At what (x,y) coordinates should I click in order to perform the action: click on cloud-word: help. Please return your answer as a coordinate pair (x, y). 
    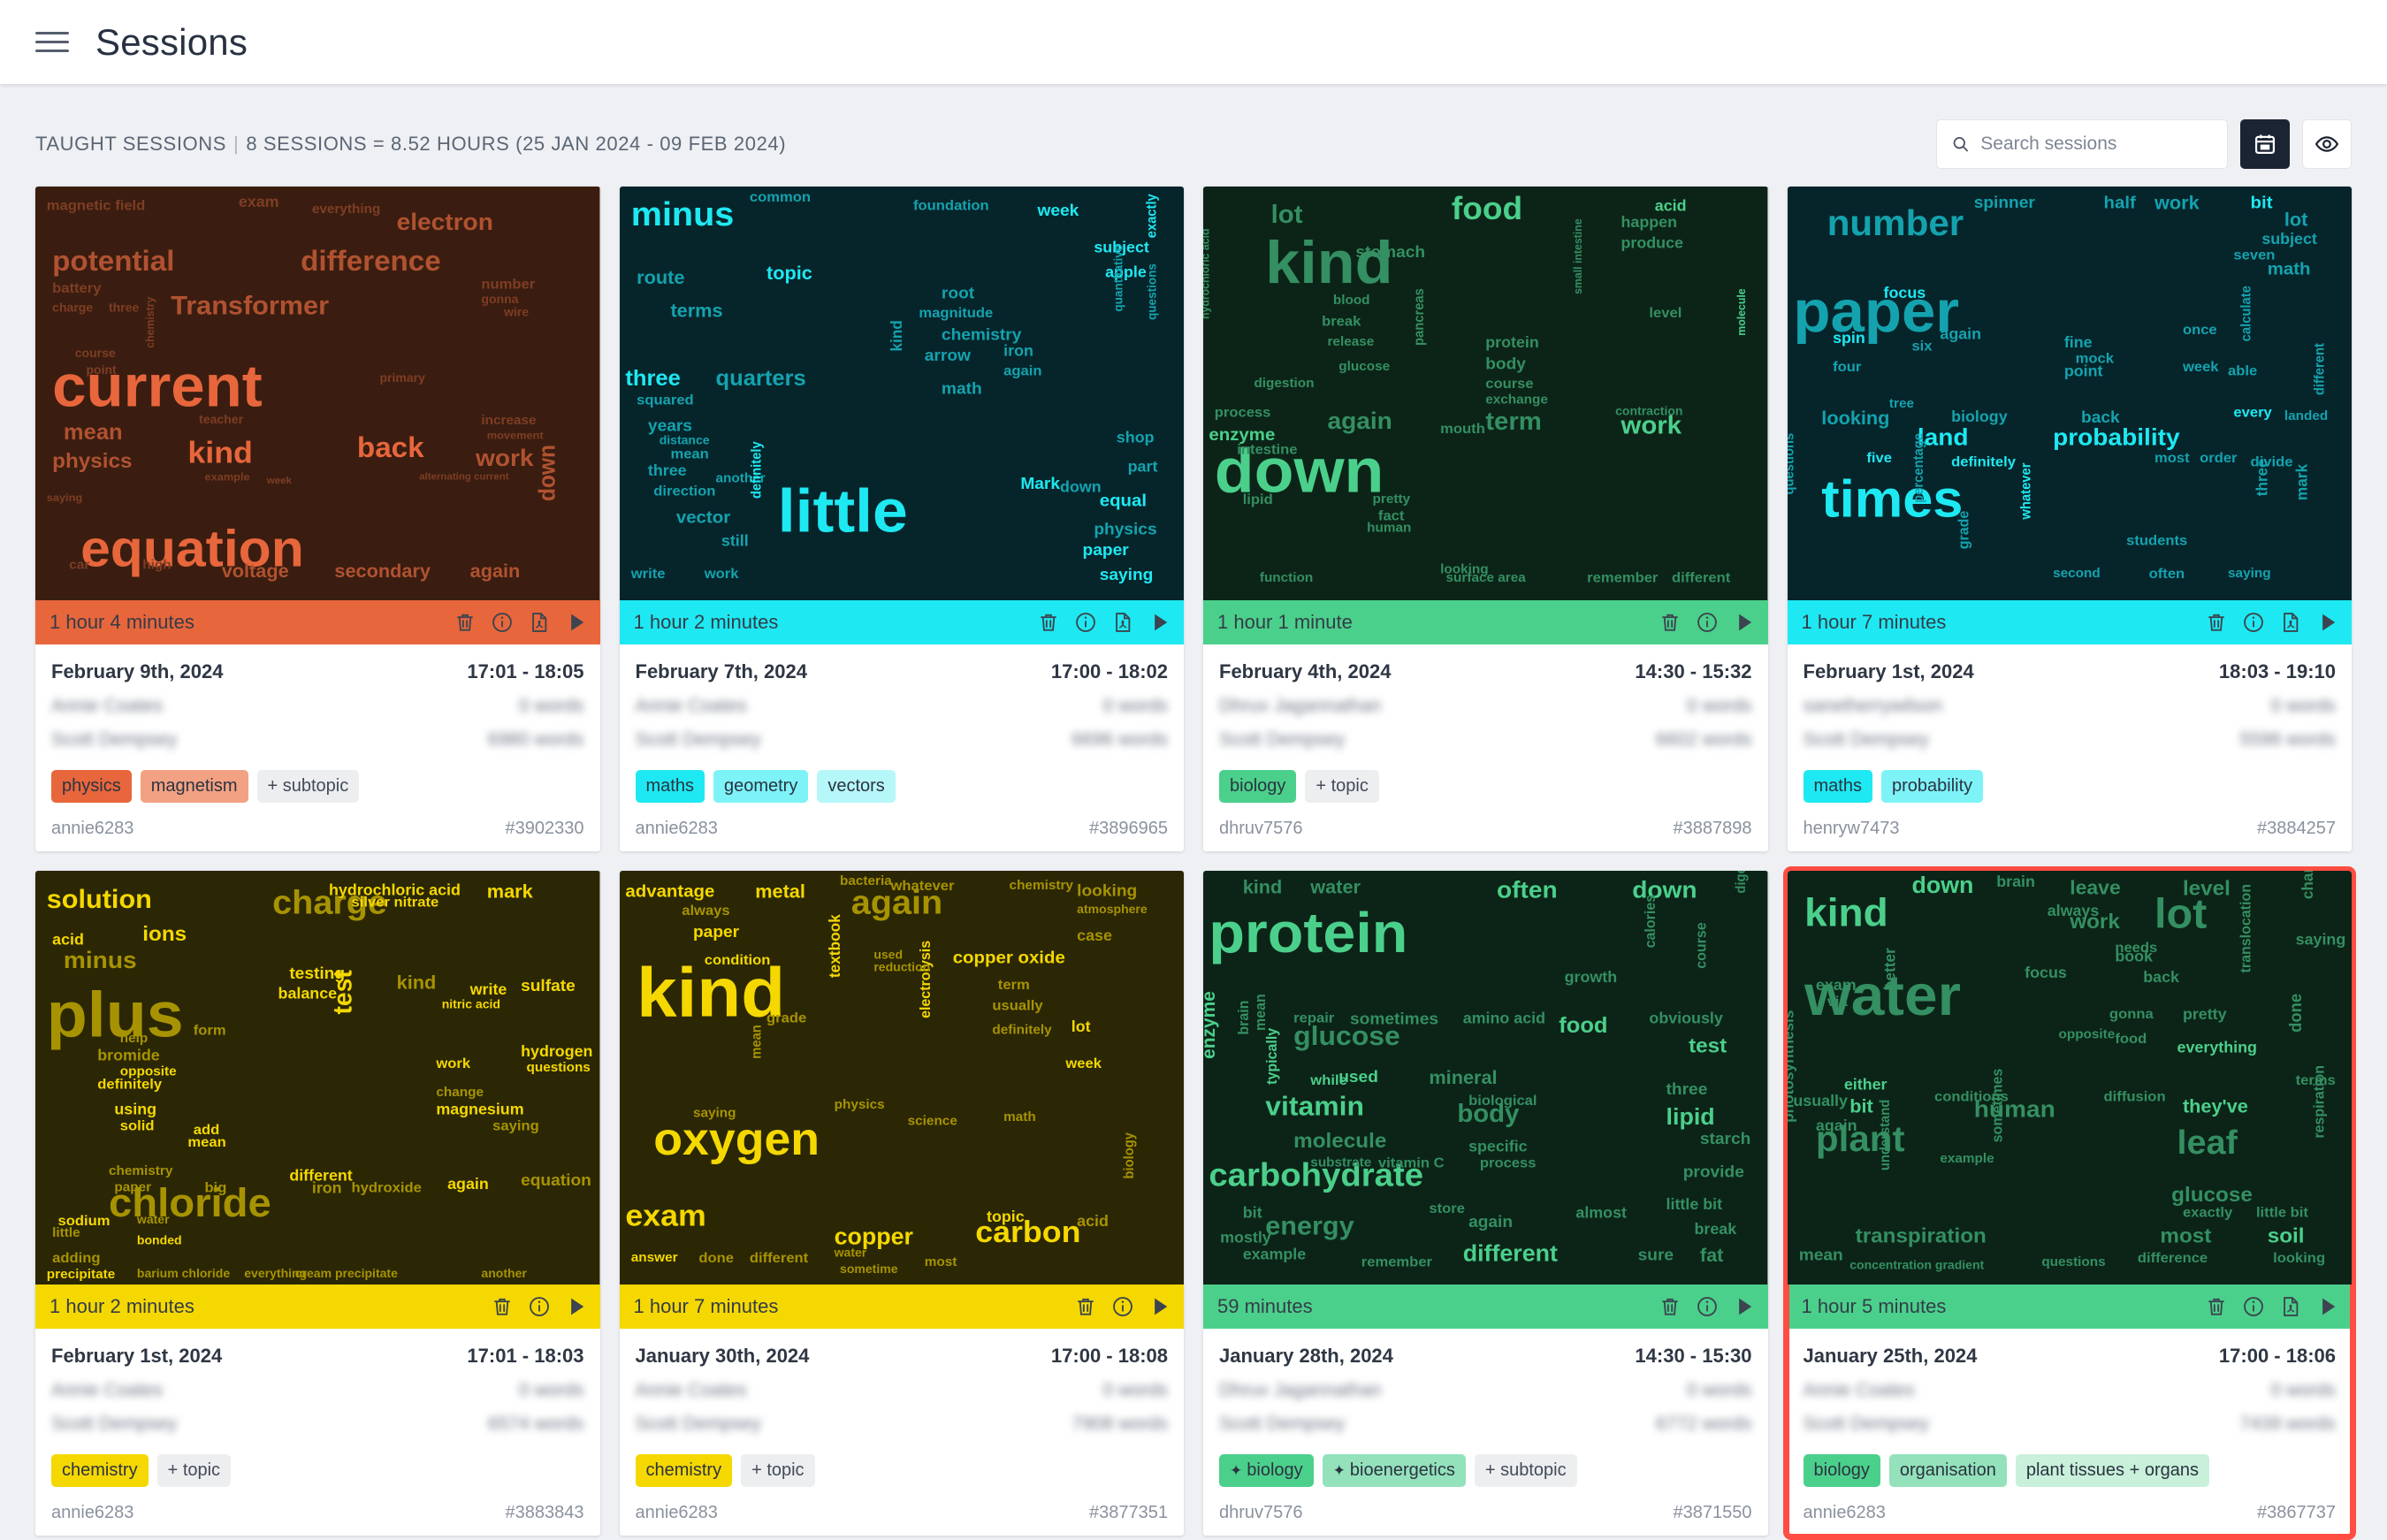
    Looking at the image, I should click on (134, 1038).